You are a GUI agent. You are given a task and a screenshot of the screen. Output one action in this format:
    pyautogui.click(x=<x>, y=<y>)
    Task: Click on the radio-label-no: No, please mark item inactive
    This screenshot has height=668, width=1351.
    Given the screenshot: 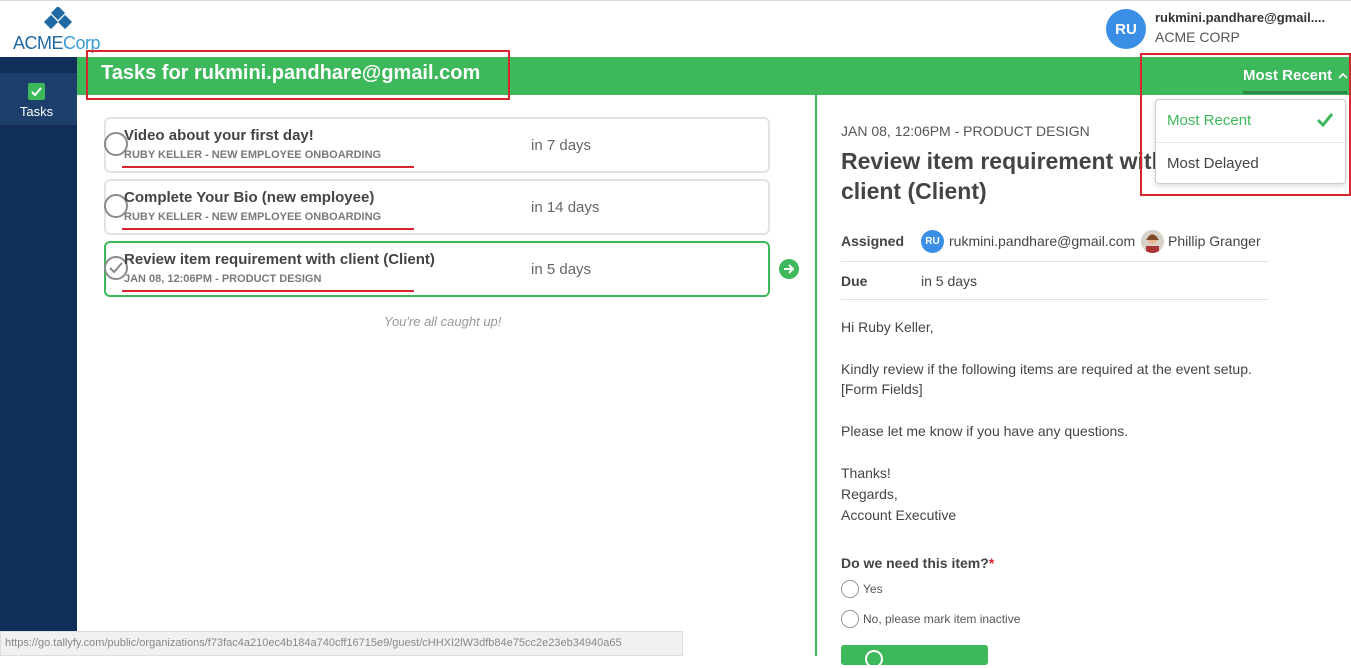 What is the action you would take?
    pyautogui.click(x=942, y=619)
    